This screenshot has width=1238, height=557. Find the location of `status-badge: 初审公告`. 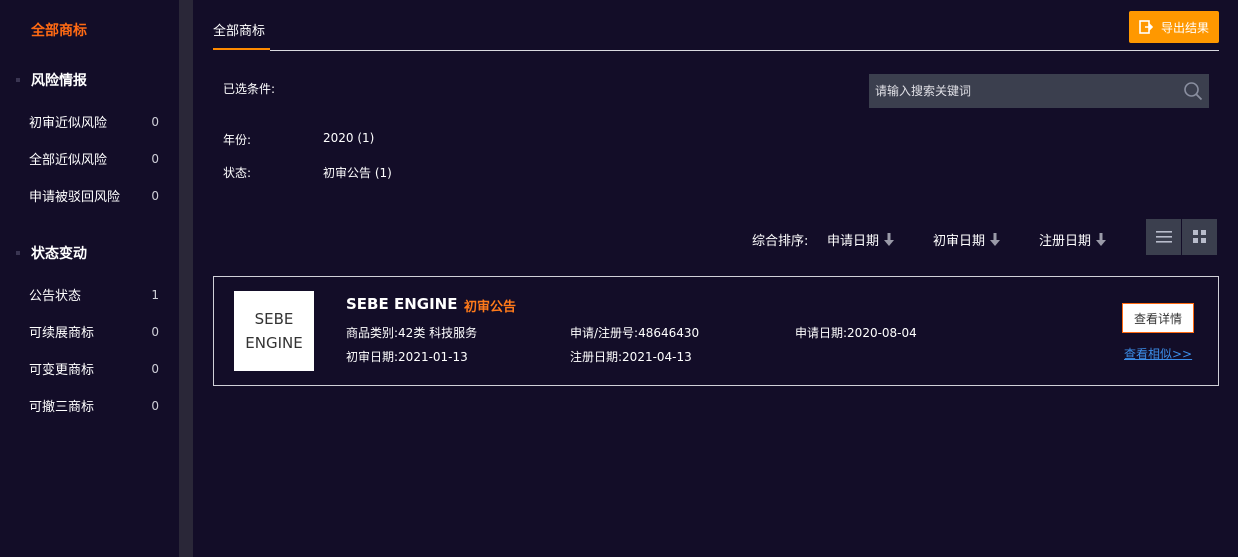

status-badge: 初审公告 is located at coordinates (490, 307).